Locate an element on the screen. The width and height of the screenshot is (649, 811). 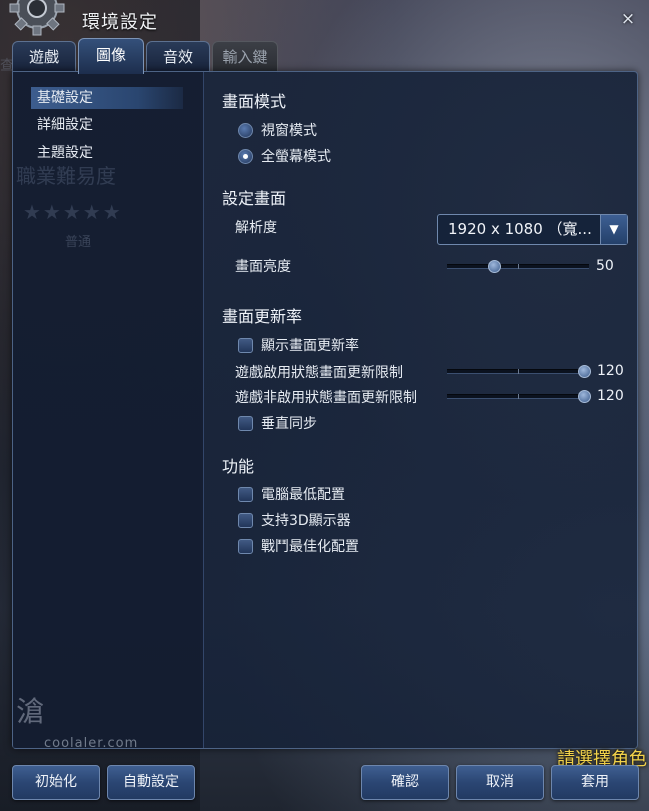
combat-optimize-label: 戰鬥最佳化配置 is located at coordinates (310, 547).